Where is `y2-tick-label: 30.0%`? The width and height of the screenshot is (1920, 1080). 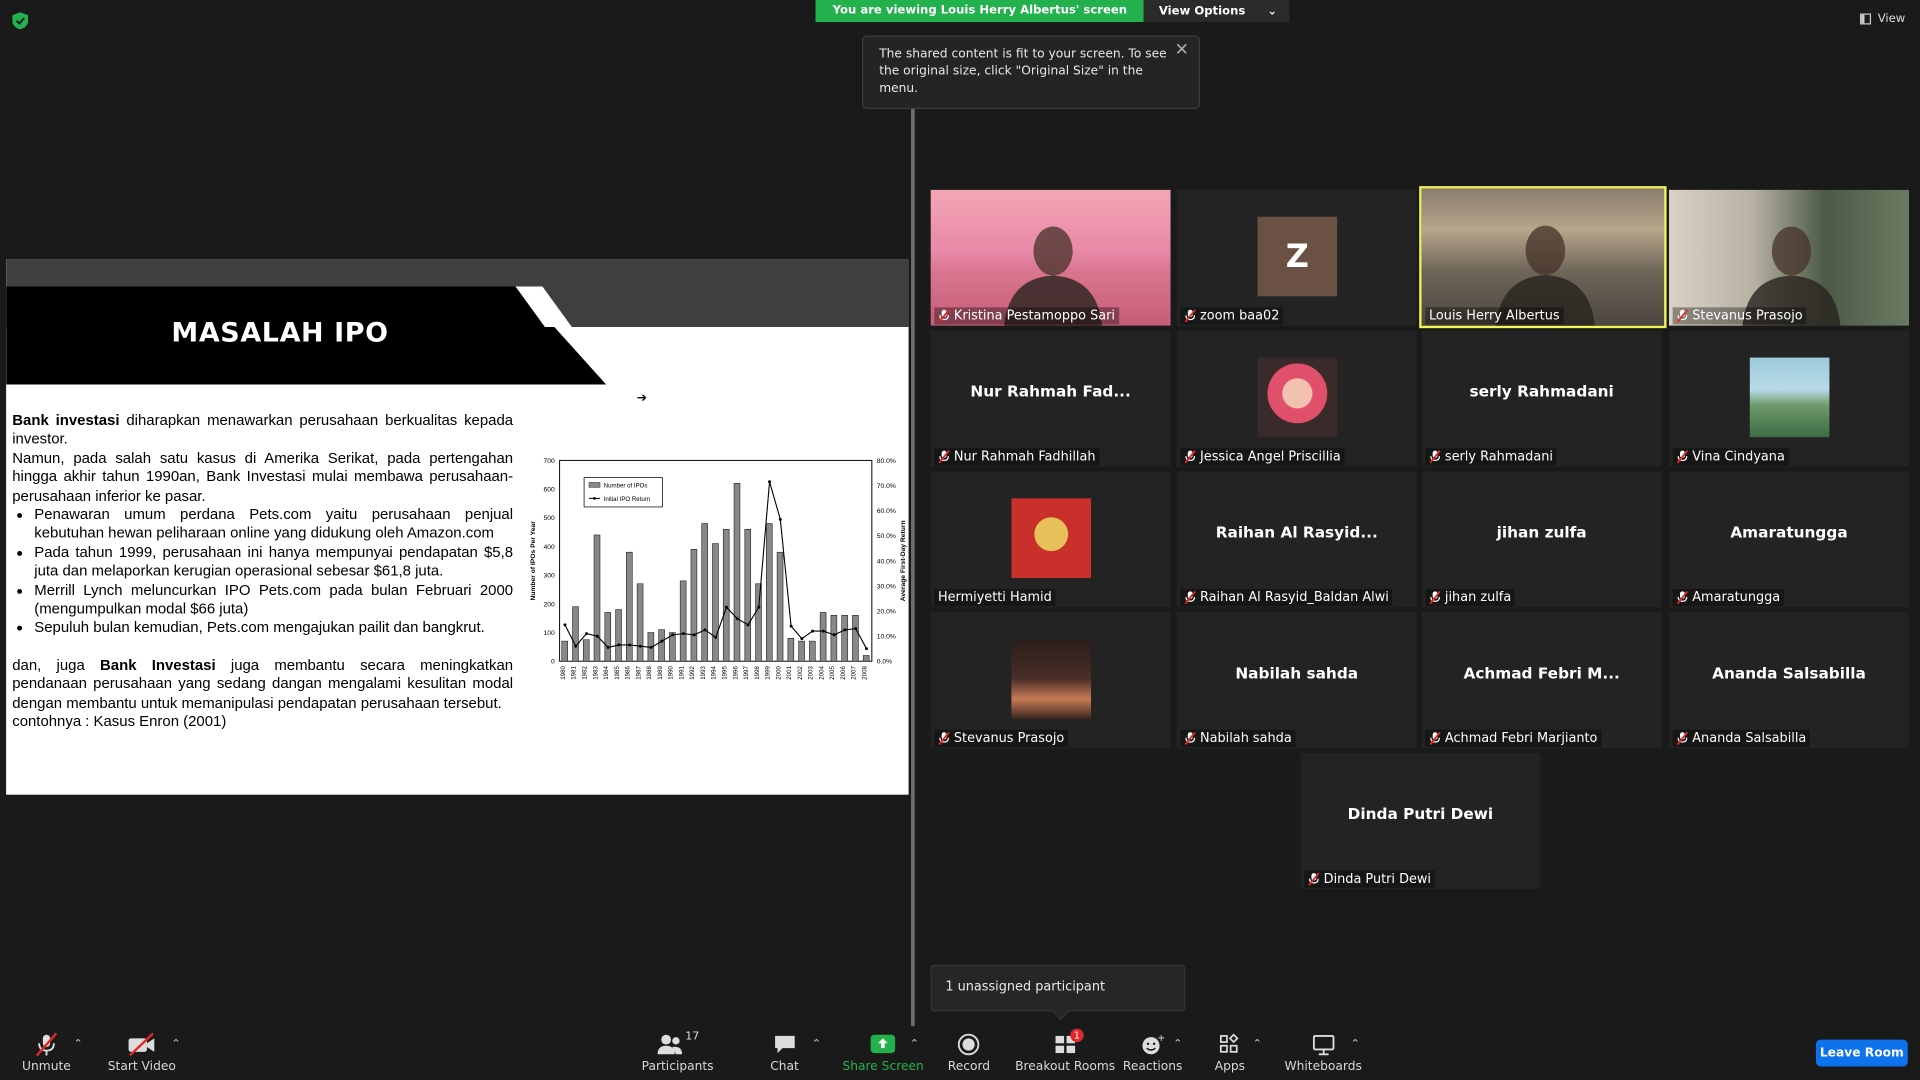
y2-tick-label: 30.0% is located at coordinates (886, 586).